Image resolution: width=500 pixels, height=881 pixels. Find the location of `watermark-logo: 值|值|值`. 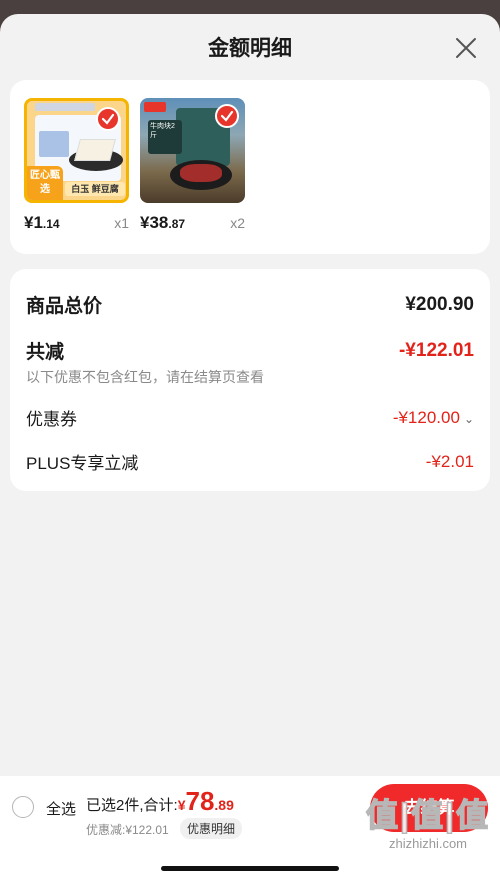

watermark-logo: 值|值|值 is located at coordinates (427, 815).